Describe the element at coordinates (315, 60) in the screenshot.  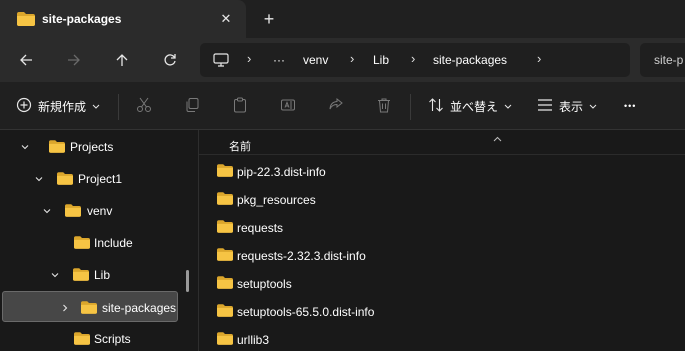
I see `breadcrumb-venv: venv` at that location.